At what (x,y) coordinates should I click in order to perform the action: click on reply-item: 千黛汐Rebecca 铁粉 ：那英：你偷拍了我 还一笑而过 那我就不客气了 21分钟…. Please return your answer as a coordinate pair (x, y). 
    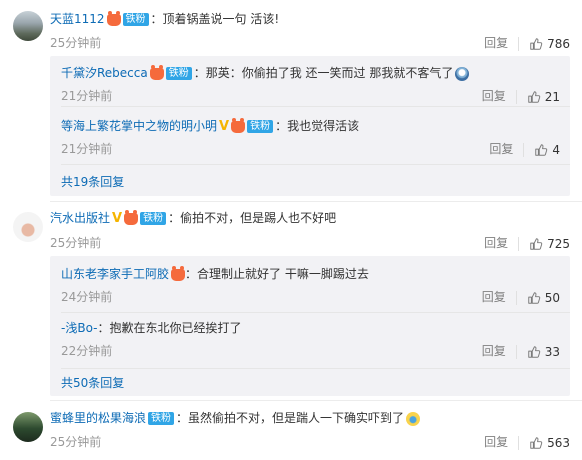
    Looking at the image, I should click on (315, 81).